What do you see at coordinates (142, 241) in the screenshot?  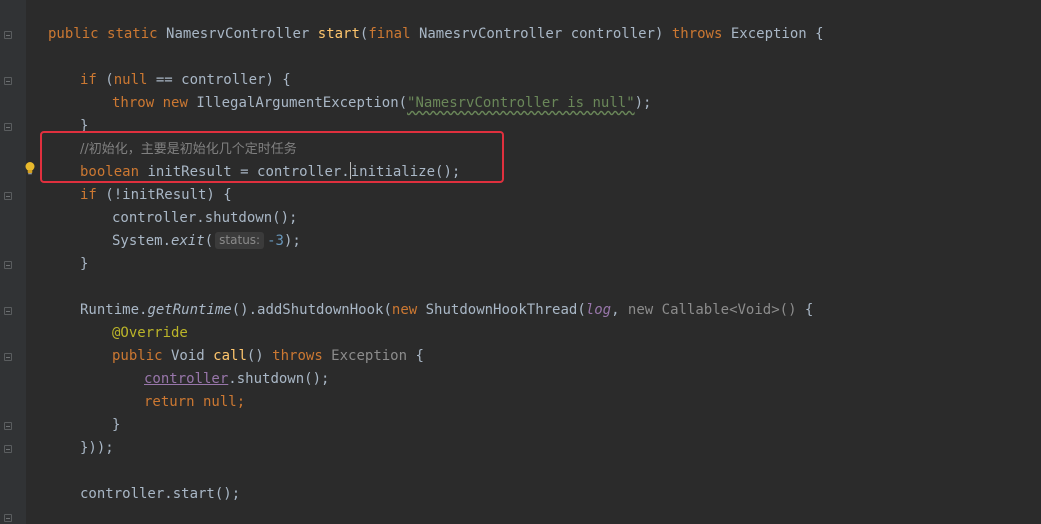 I see `code-text: System.` at bounding box center [142, 241].